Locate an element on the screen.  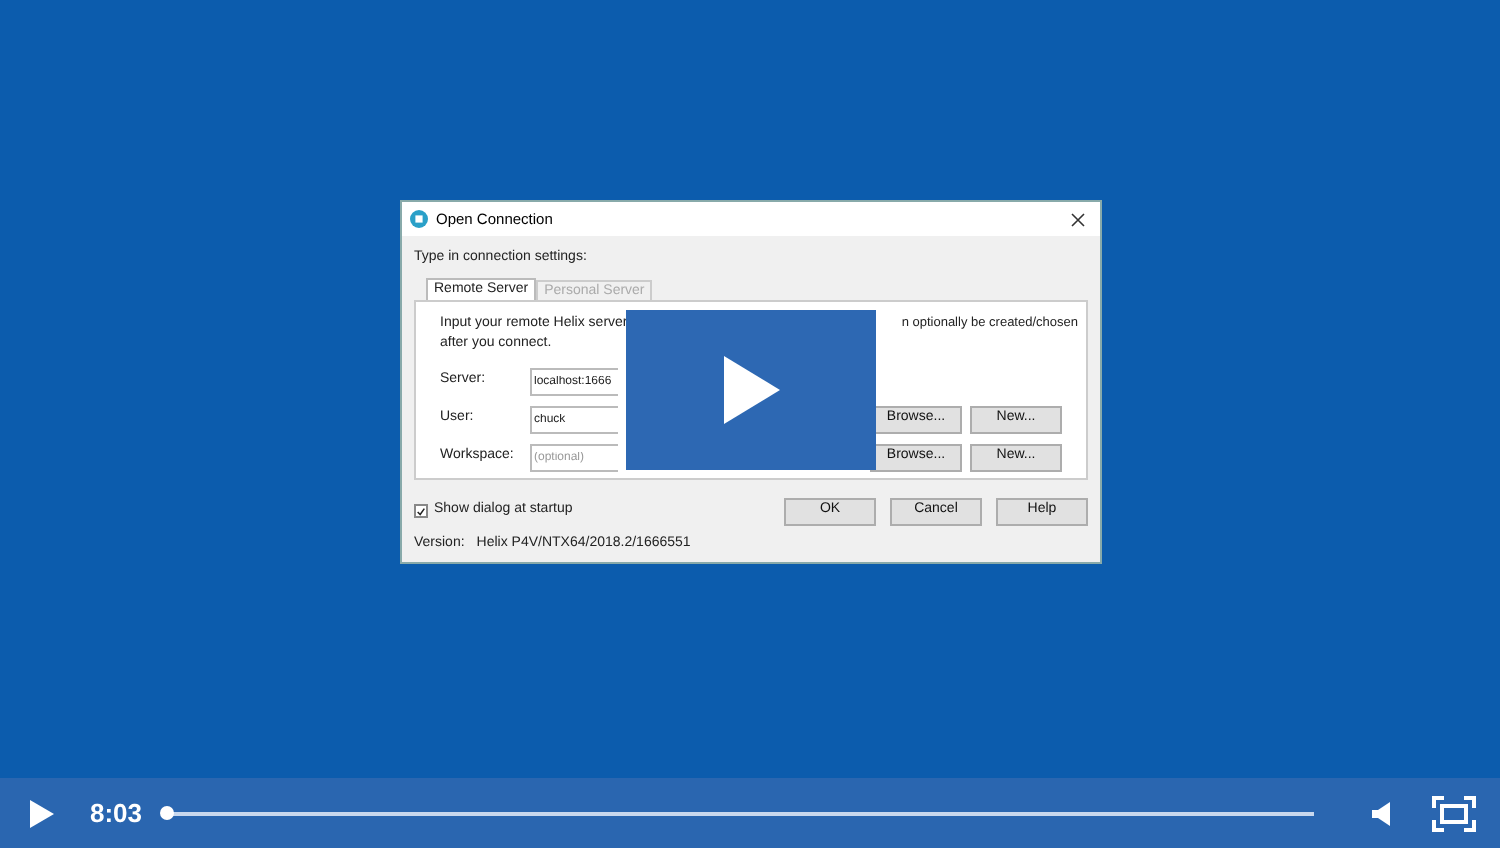
progress-handle is located at coordinates (167, 813).